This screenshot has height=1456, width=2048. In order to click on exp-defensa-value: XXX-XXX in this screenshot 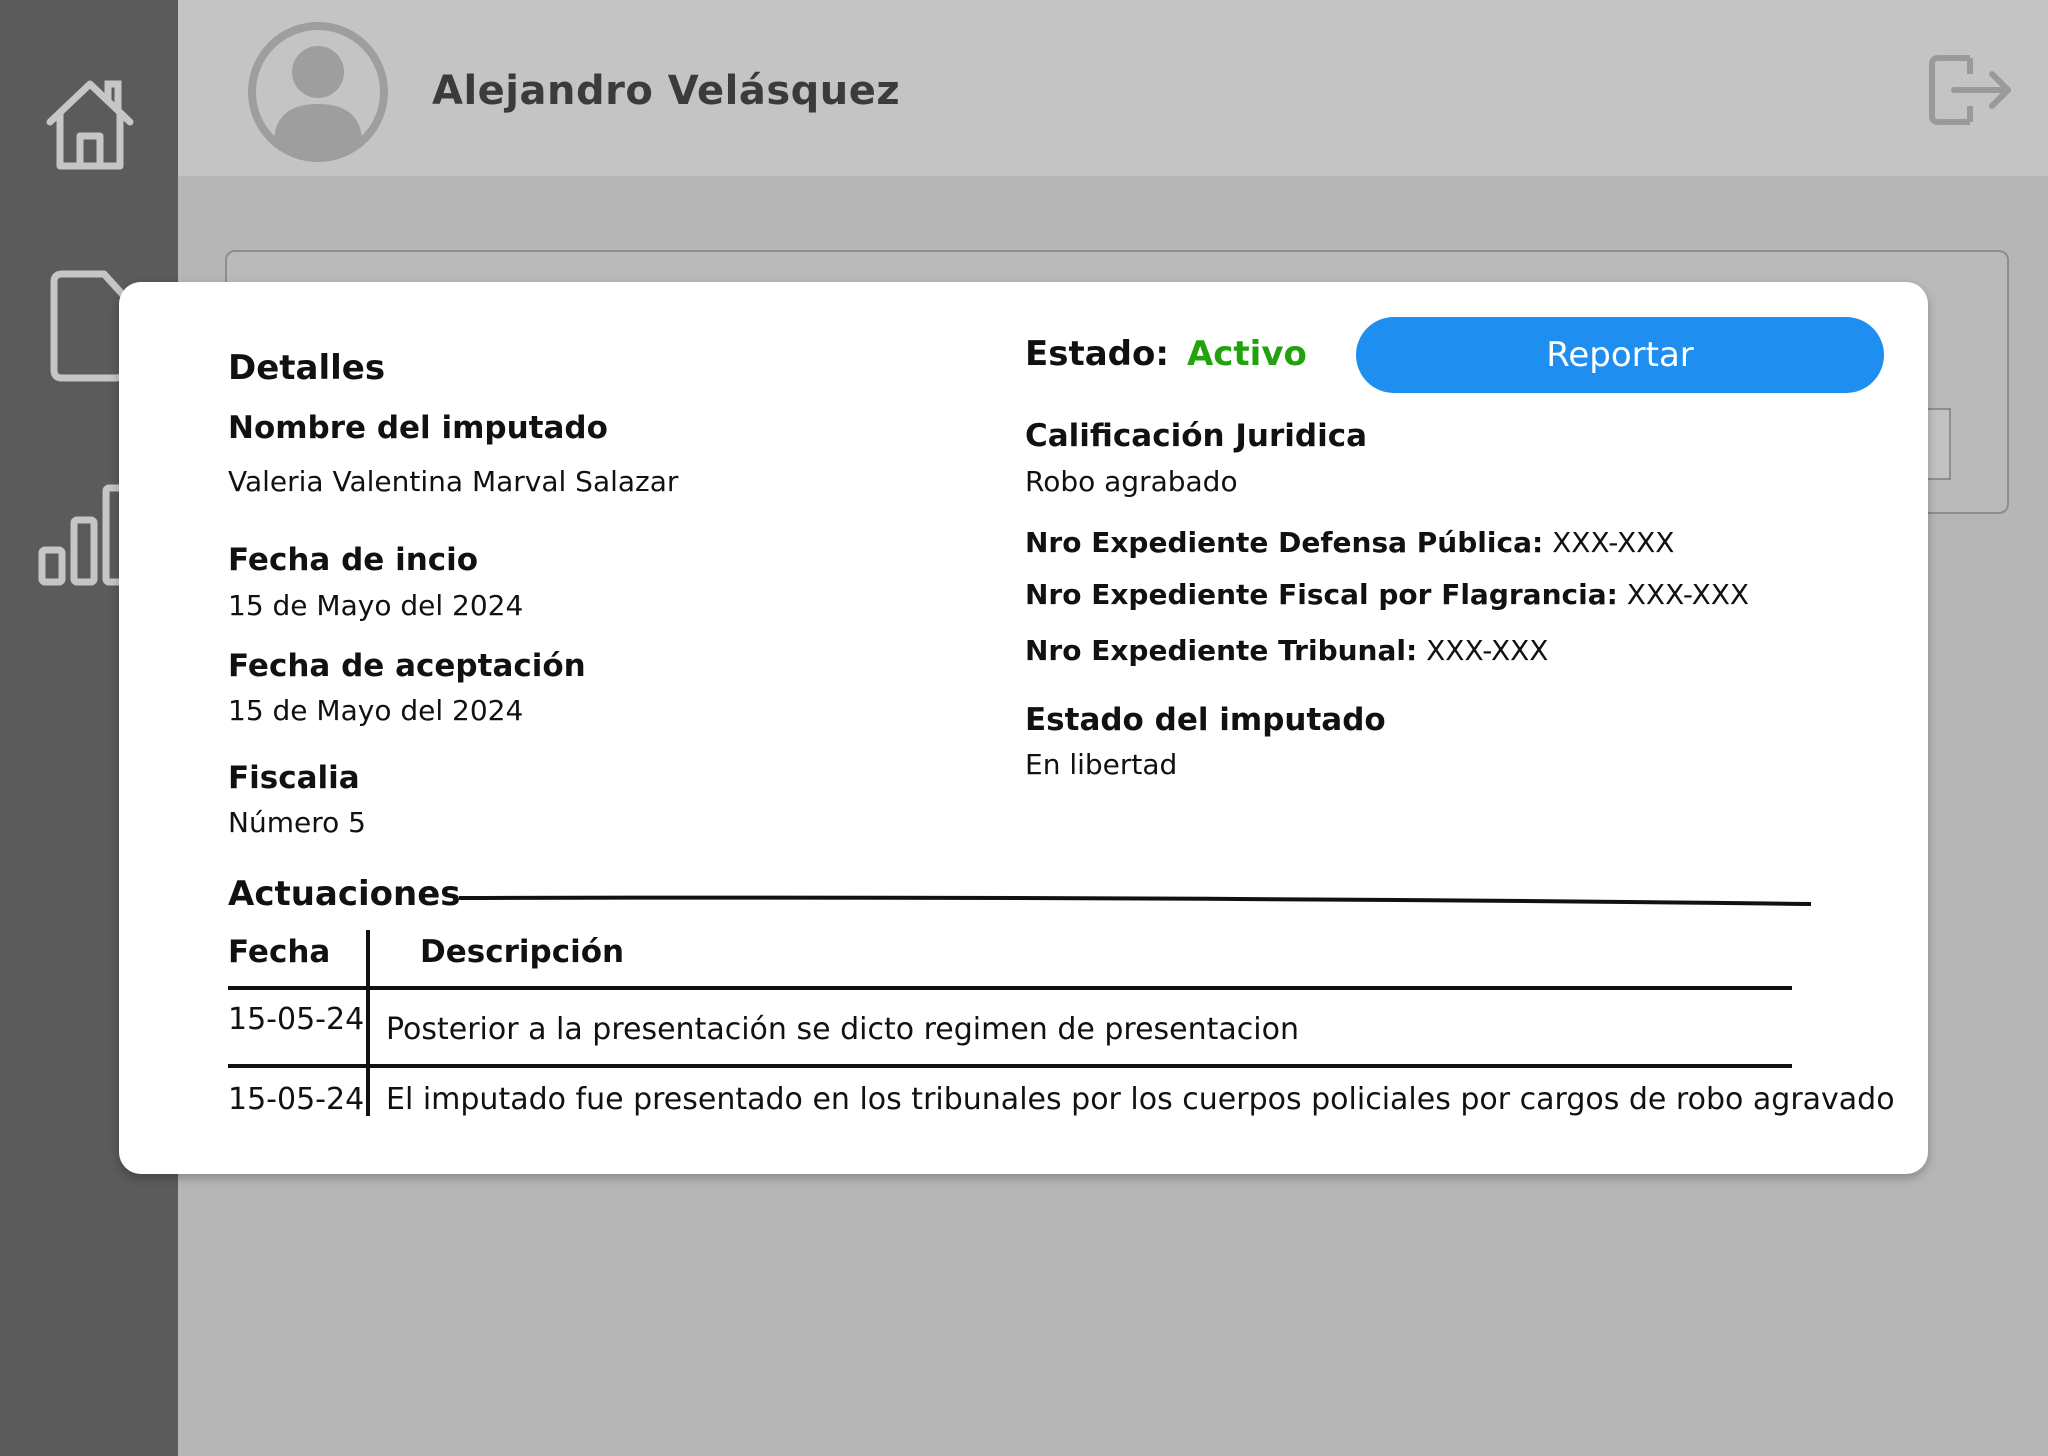, I will do `click(1613, 542)`.